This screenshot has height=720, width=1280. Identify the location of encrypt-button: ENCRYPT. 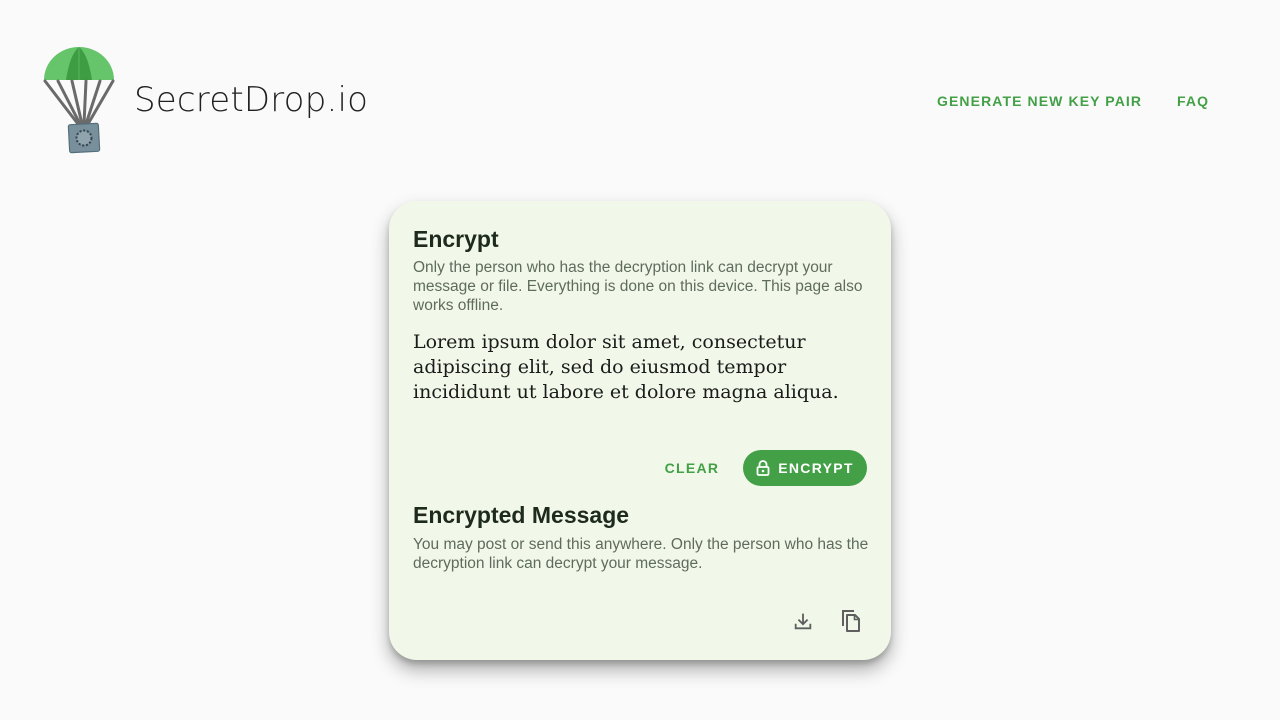
(805, 468).